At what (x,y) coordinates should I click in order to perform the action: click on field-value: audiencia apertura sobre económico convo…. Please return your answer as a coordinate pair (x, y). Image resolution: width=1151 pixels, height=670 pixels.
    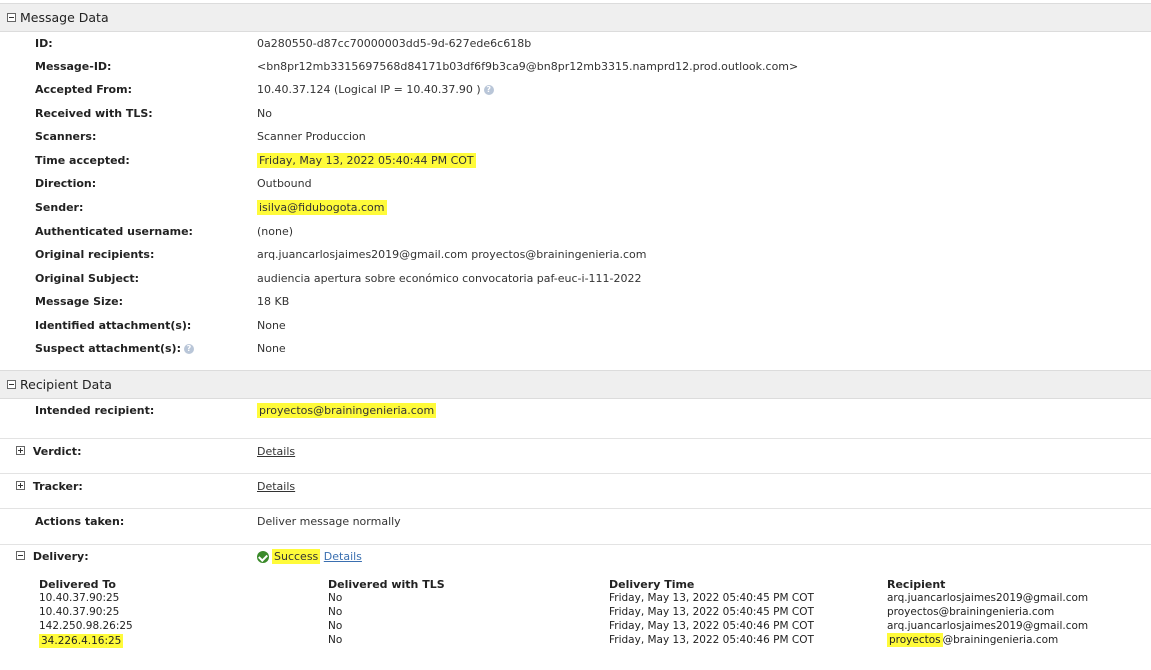
    Looking at the image, I should click on (449, 278).